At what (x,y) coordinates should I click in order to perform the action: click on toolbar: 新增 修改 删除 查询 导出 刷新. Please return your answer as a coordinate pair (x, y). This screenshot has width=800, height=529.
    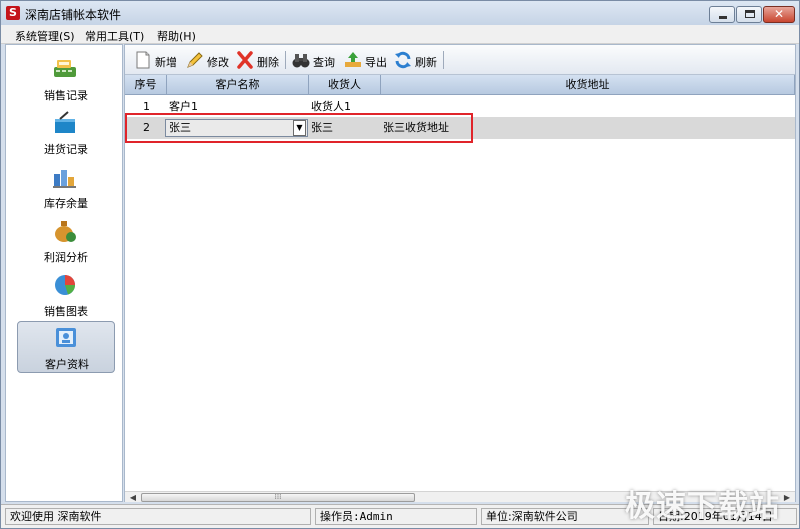
    Looking at the image, I should click on (460, 60).